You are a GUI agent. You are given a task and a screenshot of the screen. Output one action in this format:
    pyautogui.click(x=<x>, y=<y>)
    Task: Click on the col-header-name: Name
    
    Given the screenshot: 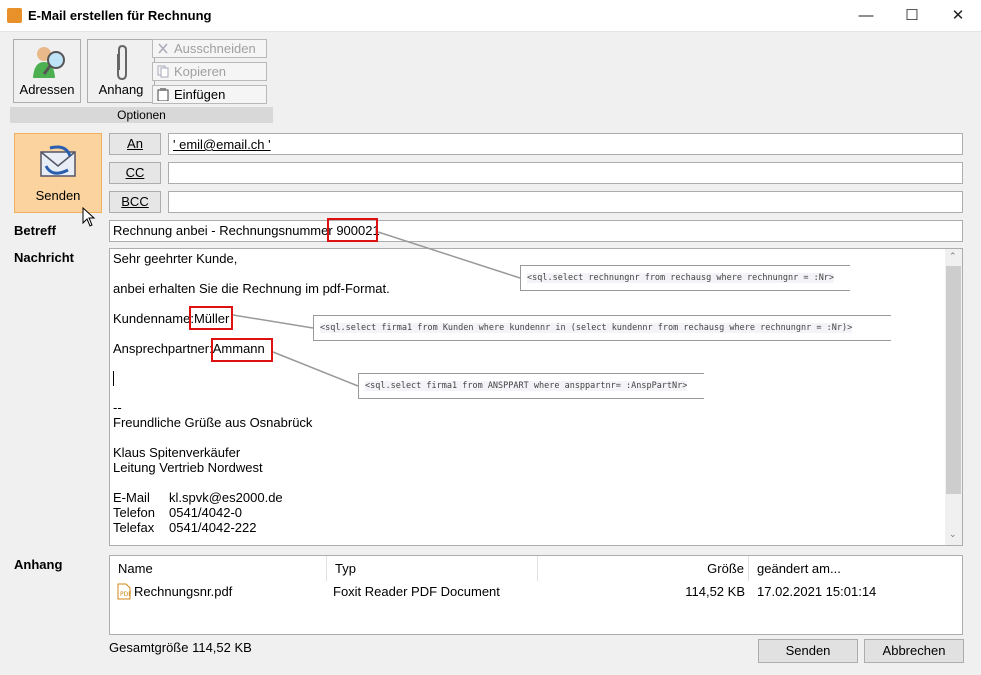 What is the action you would take?
    pyautogui.click(x=218, y=568)
    